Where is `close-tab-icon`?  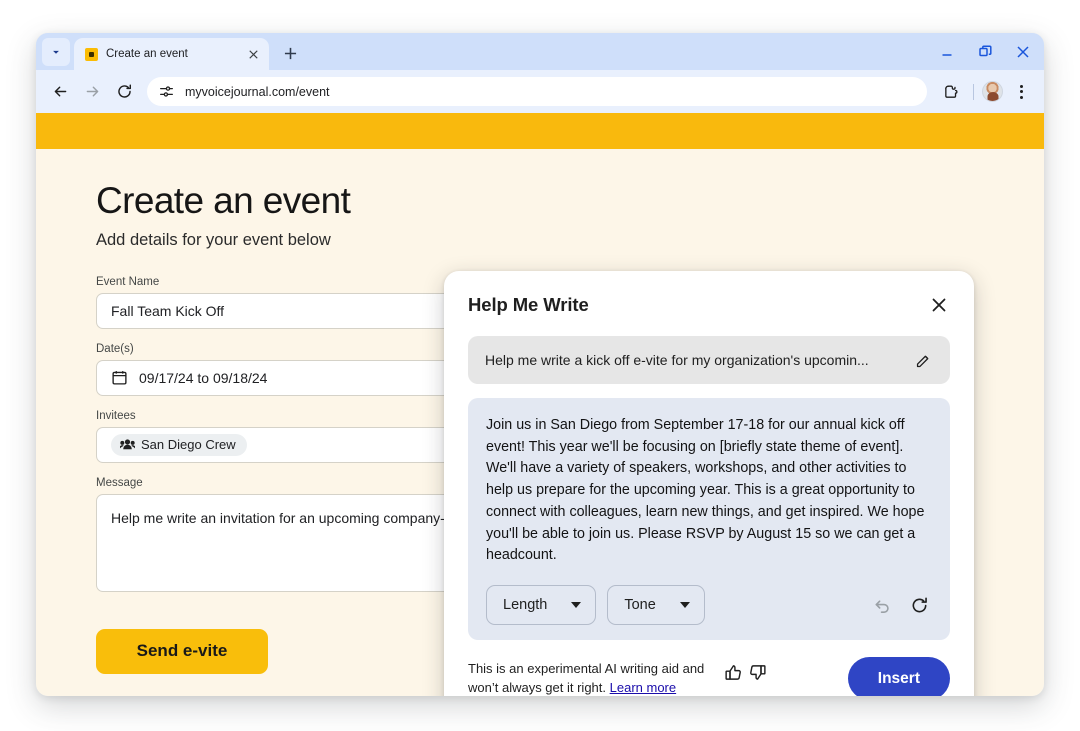
close-tab-icon is located at coordinates (253, 54).